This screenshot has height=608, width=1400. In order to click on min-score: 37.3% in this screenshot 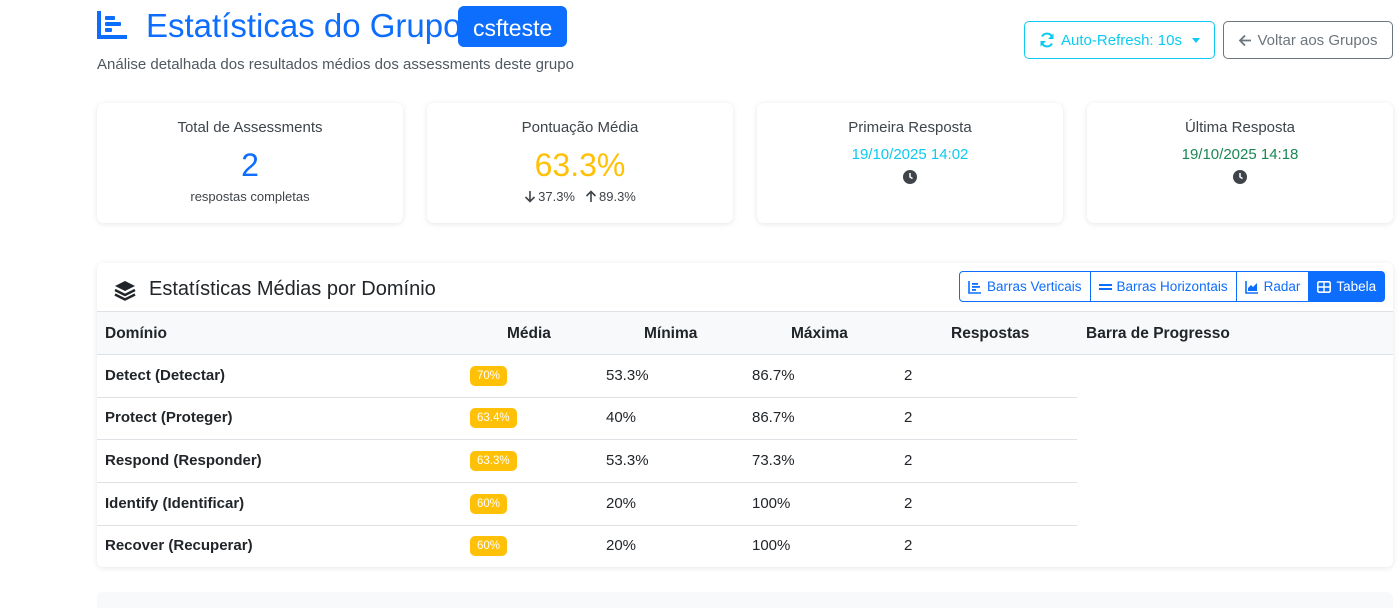, I will do `click(549, 196)`.